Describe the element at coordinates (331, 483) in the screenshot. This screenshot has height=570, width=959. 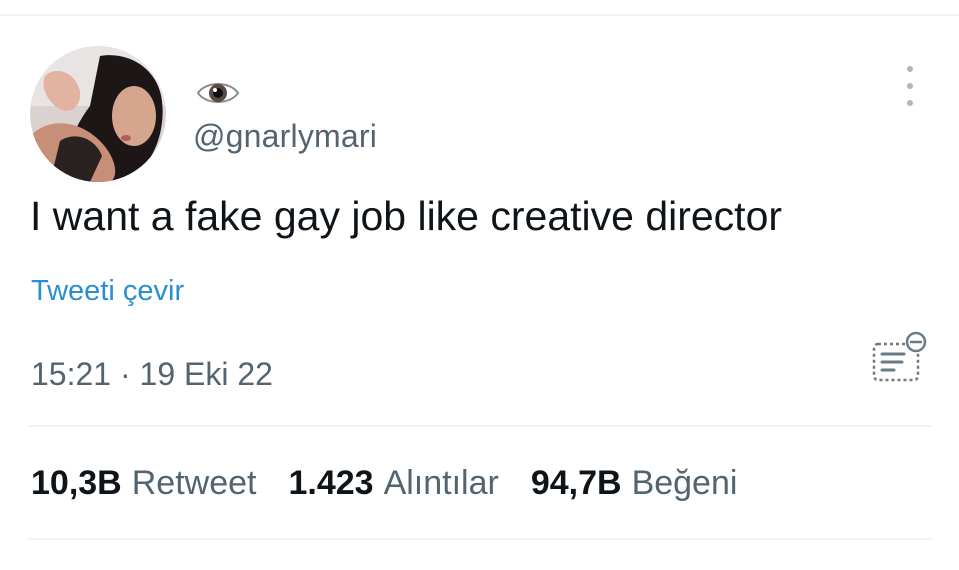
I see `quotes-count: 1.423` at that location.